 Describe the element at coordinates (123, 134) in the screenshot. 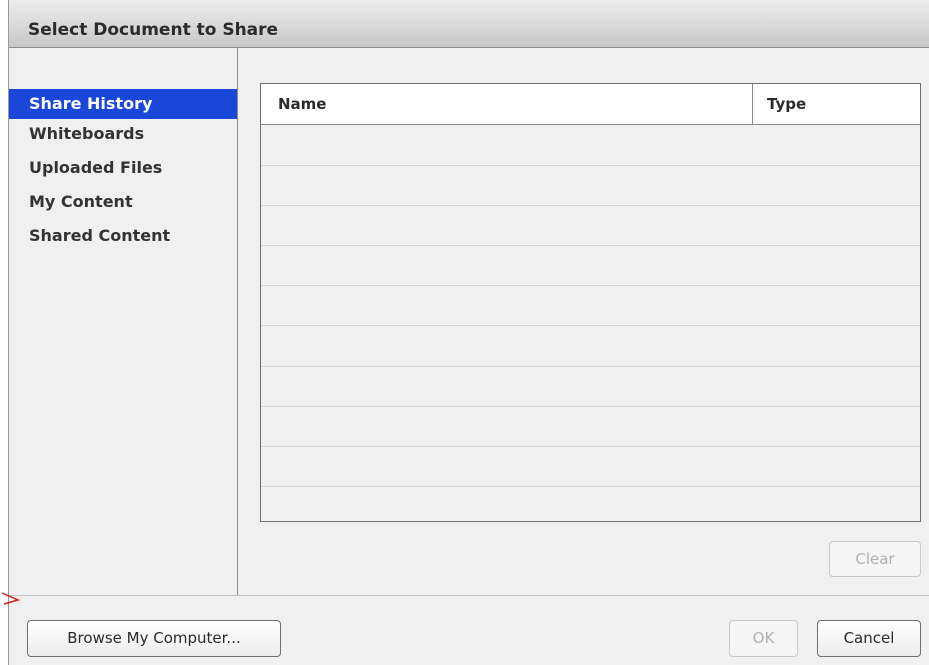

I see `sidebar-item-whiteboards: Whiteboards` at that location.